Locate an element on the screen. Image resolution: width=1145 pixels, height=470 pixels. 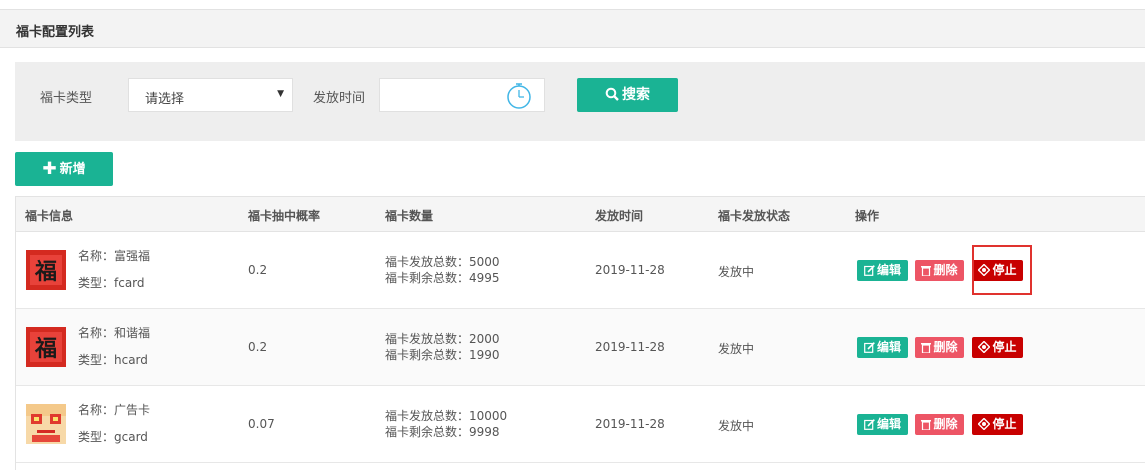
panel-header: 福卡配置列表 is located at coordinates (572, 28).